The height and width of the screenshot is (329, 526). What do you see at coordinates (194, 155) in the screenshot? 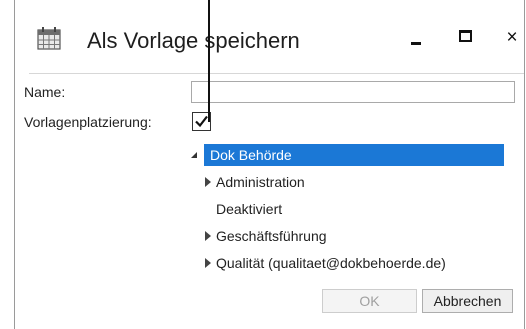
I see `collapse-arrow-icon` at bounding box center [194, 155].